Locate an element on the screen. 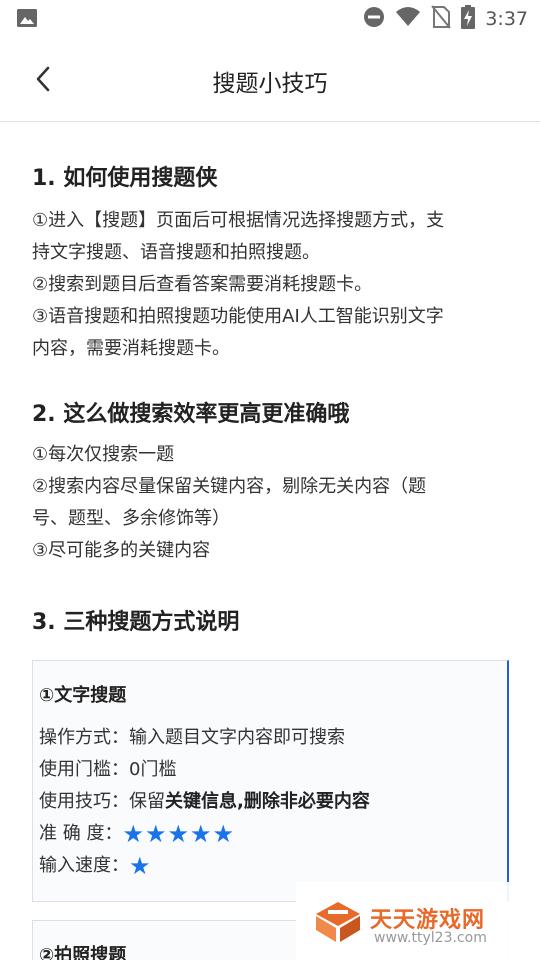 This screenshot has height=960, width=540. star-rating-icon: ★★★★★ is located at coordinates (179, 834).